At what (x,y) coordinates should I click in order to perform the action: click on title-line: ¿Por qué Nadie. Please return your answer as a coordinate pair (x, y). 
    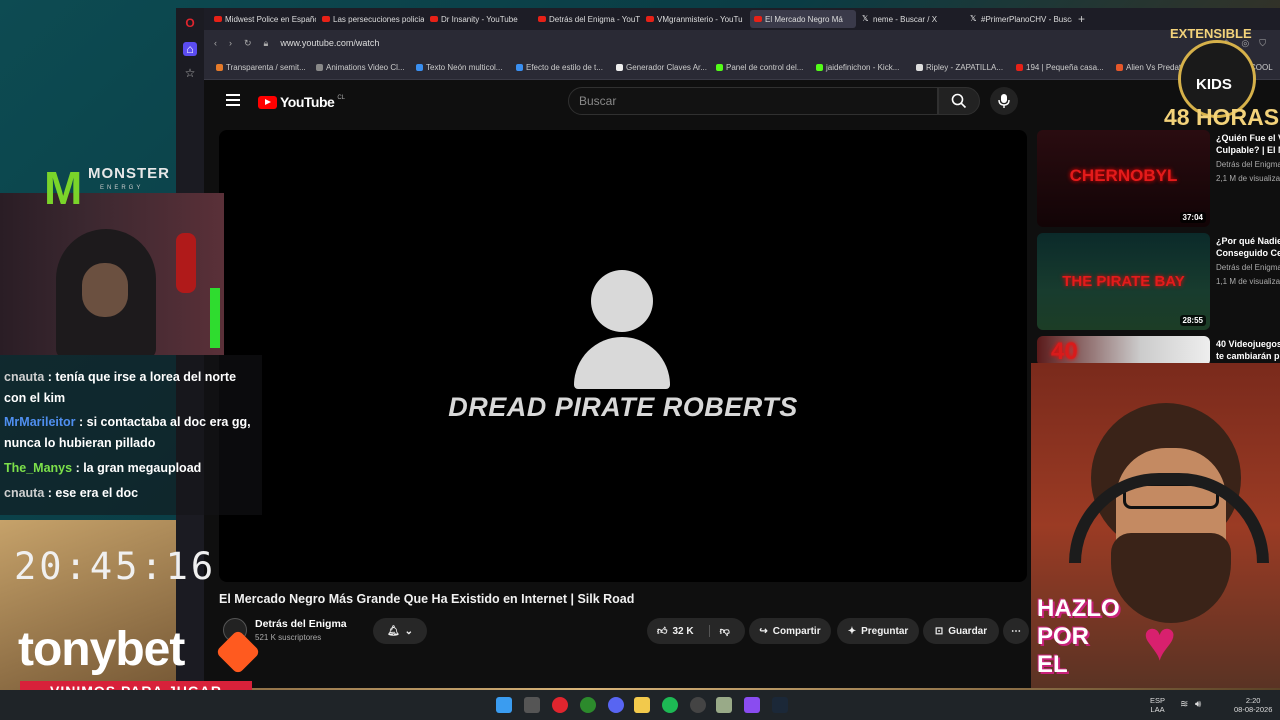
    Looking at the image, I should click on (1248, 241).